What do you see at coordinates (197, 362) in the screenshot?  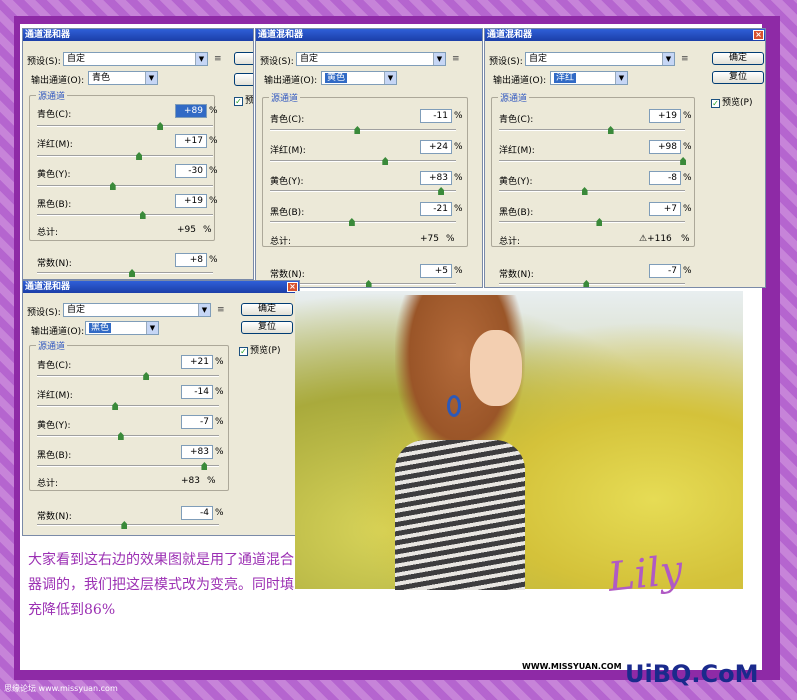 I see `cyan-input: +21` at bounding box center [197, 362].